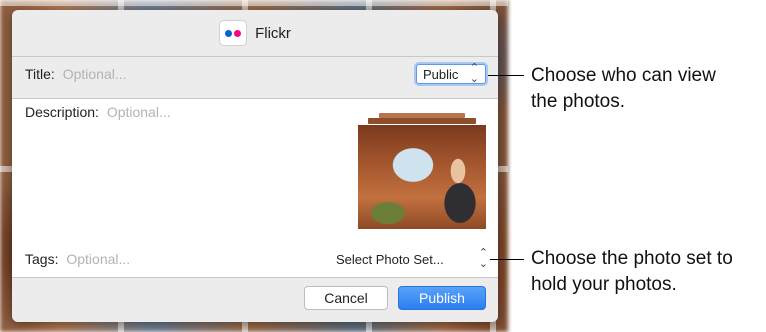 The height and width of the screenshot is (332, 766). What do you see at coordinates (632, 258) in the screenshot?
I see `photo-set-callout-line-1: Choose the photo set to` at bounding box center [632, 258].